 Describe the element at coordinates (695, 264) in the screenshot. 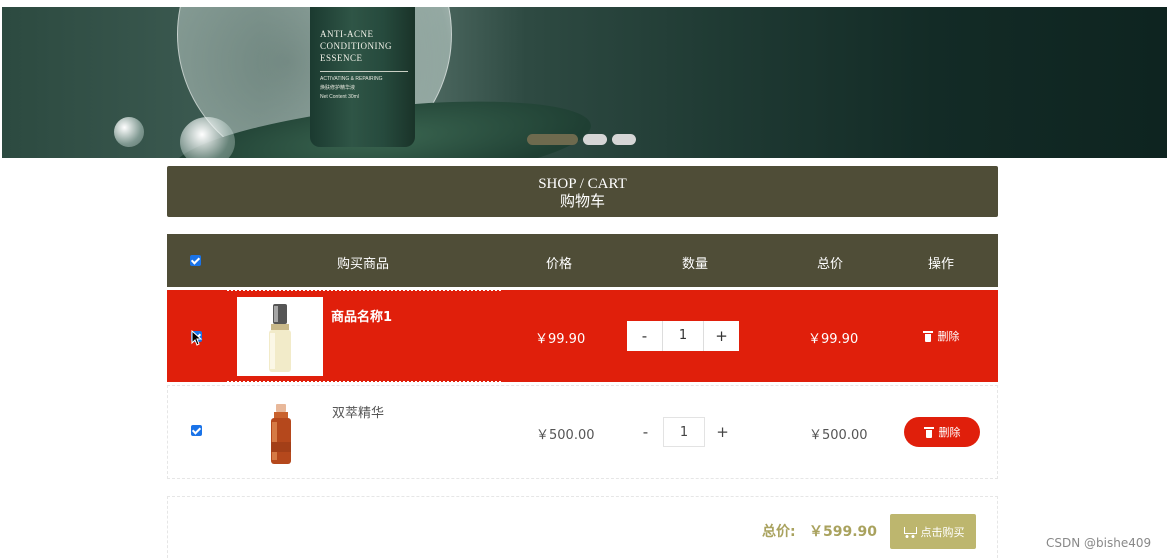

I see `header-quantity: 数量` at that location.